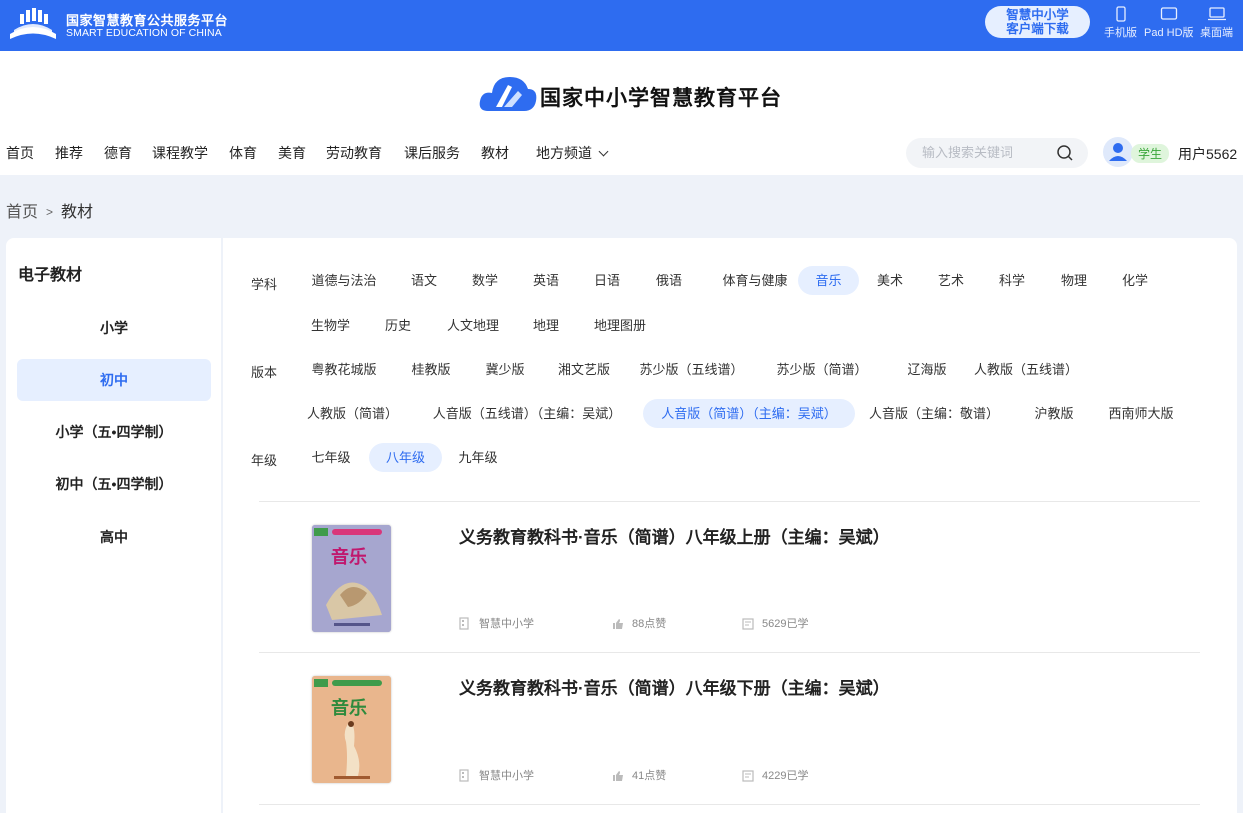  What do you see at coordinates (292, 153) in the screenshot?
I see `nav-arts: 美育` at bounding box center [292, 153].